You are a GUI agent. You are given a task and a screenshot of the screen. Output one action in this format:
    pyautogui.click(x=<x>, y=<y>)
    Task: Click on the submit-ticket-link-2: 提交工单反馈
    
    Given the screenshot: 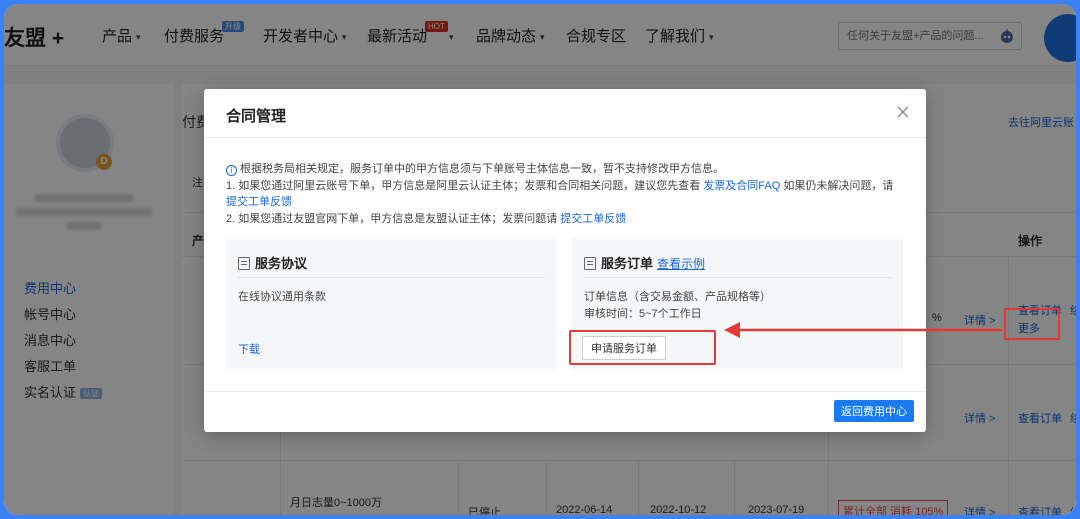 What is the action you would take?
    pyautogui.click(x=593, y=219)
    